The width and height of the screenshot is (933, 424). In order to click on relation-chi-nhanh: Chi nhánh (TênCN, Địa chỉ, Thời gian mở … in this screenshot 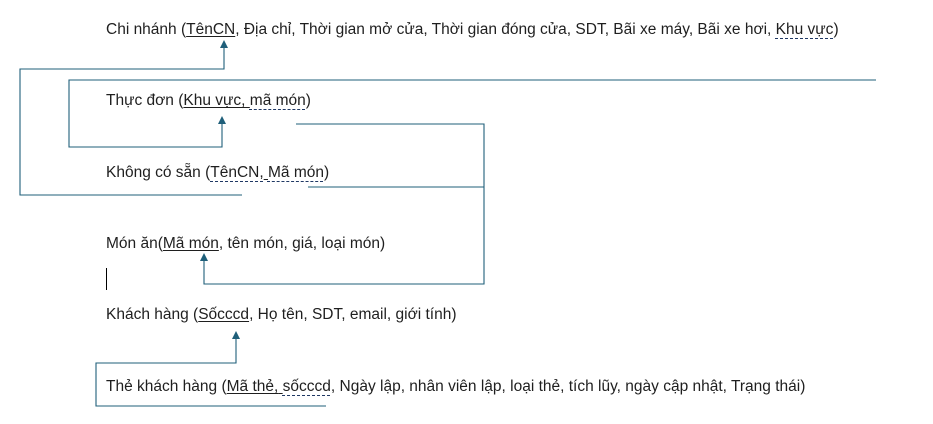, I will do `click(472, 29)`.